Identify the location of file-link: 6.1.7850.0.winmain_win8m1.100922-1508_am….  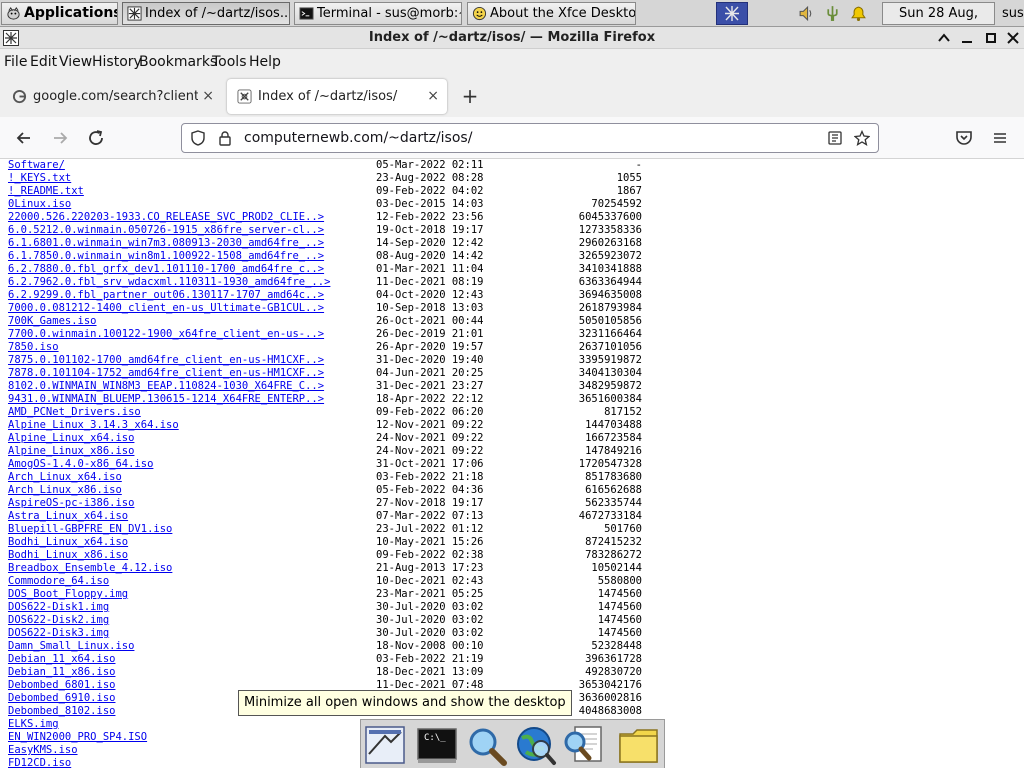
(166, 256).